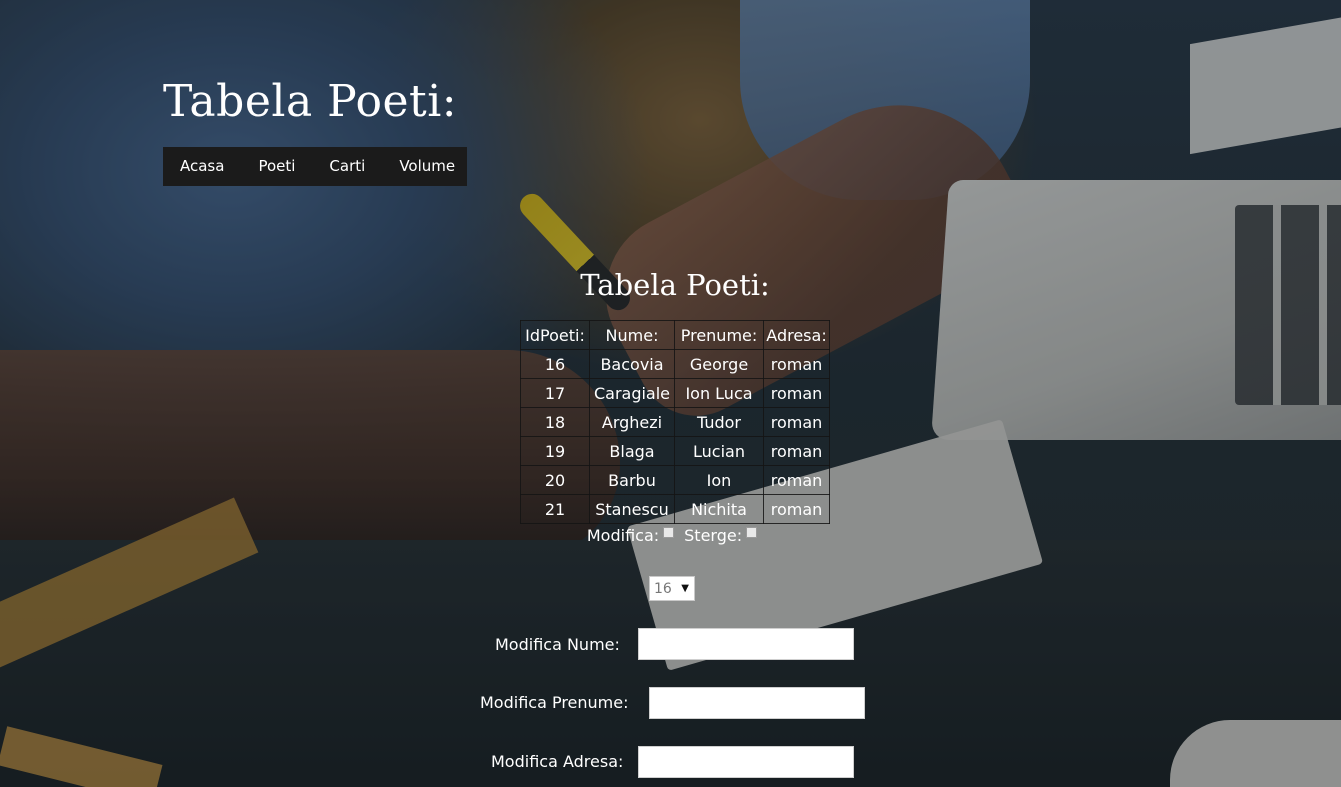 This screenshot has height=787, width=1341. I want to click on sterge-checkbox, so click(752, 532).